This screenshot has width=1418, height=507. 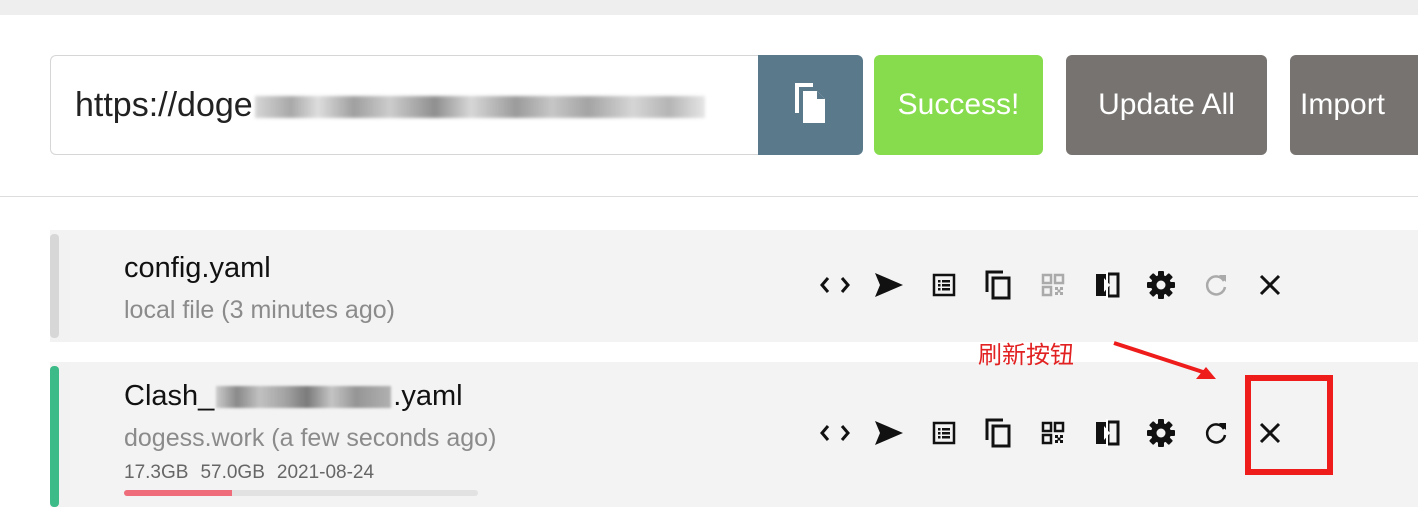 What do you see at coordinates (156, 472) in the screenshot?
I see `used-traffic: 17.3GB` at bounding box center [156, 472].